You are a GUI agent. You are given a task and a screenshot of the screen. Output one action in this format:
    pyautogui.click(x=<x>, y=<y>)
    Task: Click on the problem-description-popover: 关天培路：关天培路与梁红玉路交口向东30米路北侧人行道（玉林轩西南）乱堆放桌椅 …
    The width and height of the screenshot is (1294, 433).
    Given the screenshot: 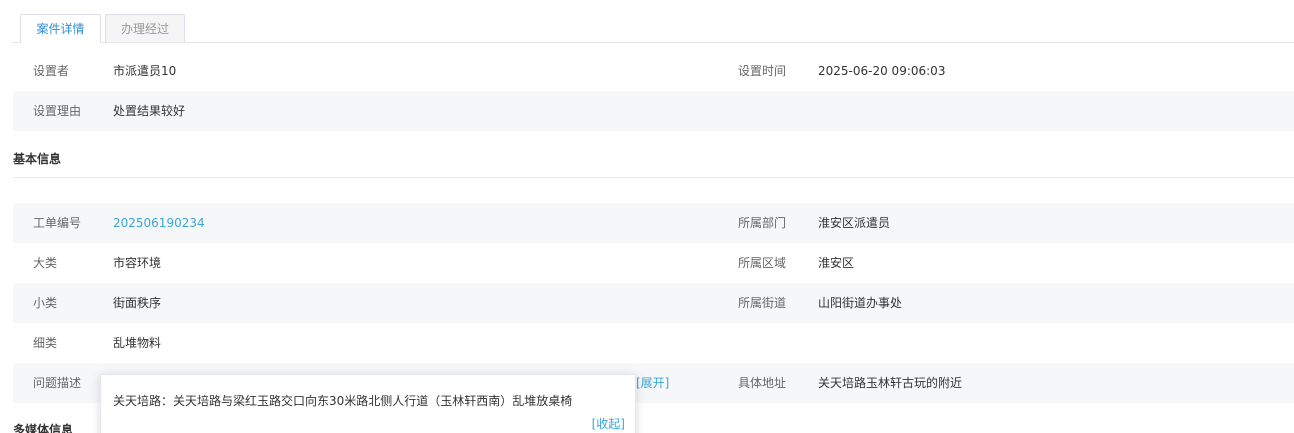 What is the action you would take?
    pyautogui.click(x=368, y=403)
    